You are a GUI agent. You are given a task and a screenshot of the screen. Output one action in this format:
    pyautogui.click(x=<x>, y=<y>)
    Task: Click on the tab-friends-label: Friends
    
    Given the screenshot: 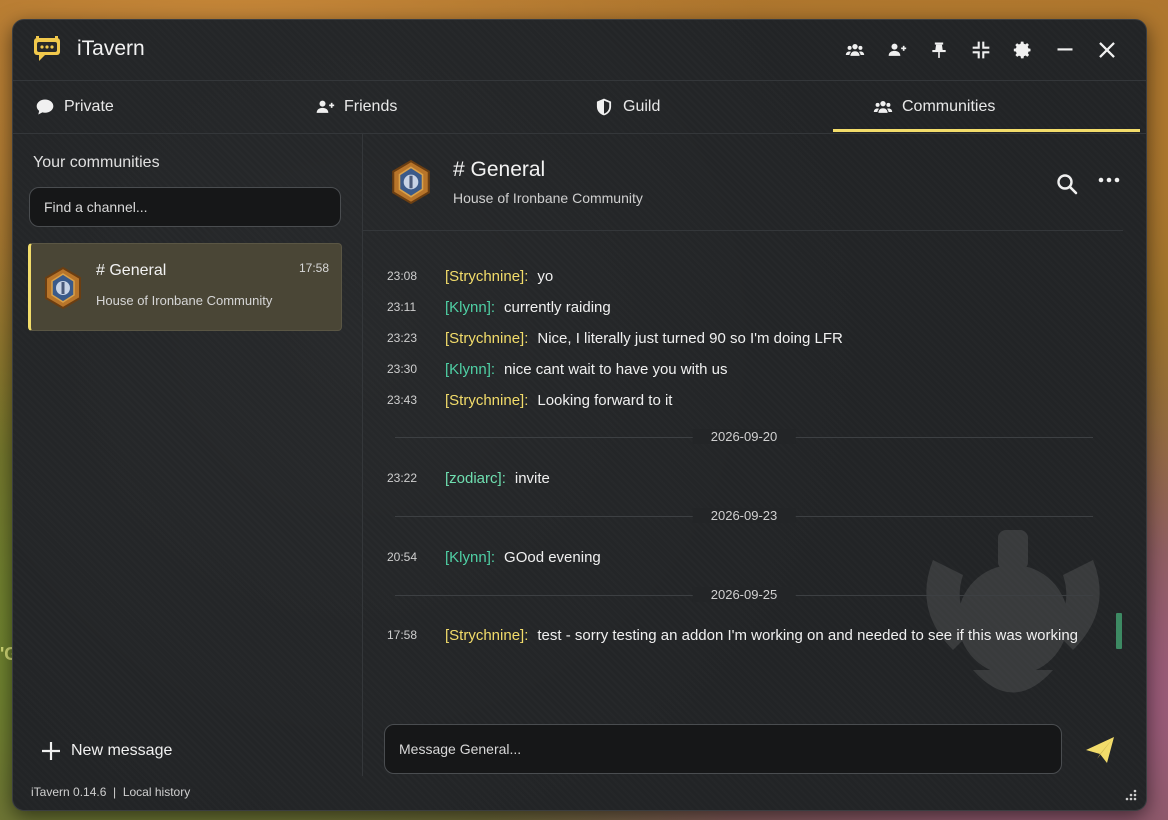 What is the action you would take?
    pyautogui.click(x=371, y=106)
    